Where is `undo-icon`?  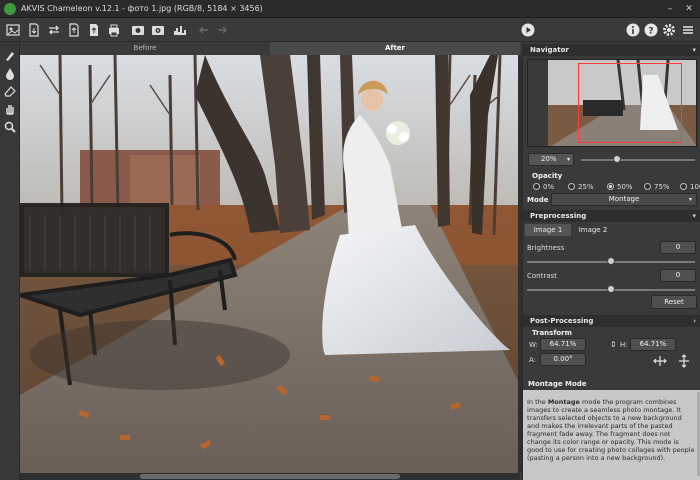
undo-icon is located at coordinates (204, 30).